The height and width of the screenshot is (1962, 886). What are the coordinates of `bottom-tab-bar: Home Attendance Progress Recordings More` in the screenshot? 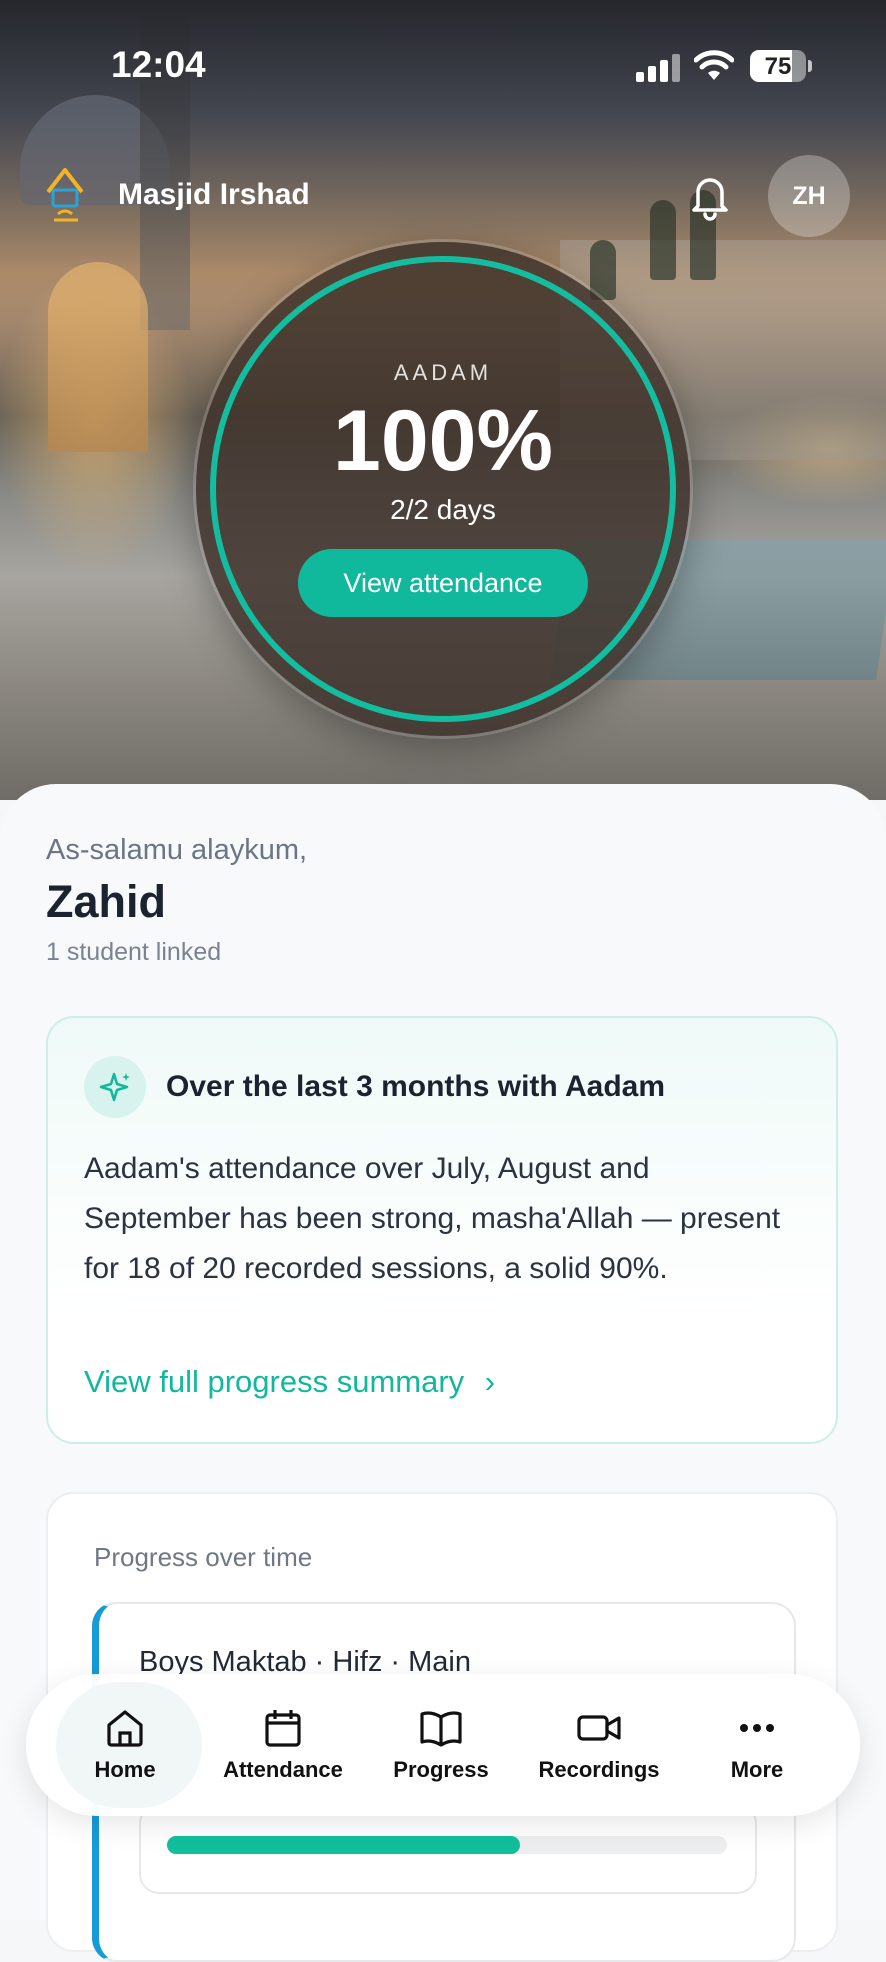 It's located at (443, 1745).